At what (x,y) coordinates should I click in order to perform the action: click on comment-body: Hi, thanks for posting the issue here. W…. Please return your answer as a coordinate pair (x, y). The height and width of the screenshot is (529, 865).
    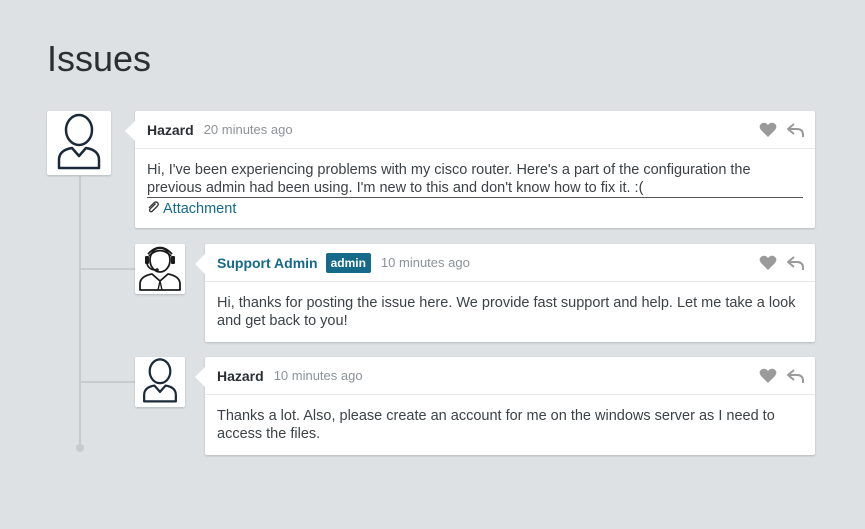
    Looking at the image, I should click on (510, 306).